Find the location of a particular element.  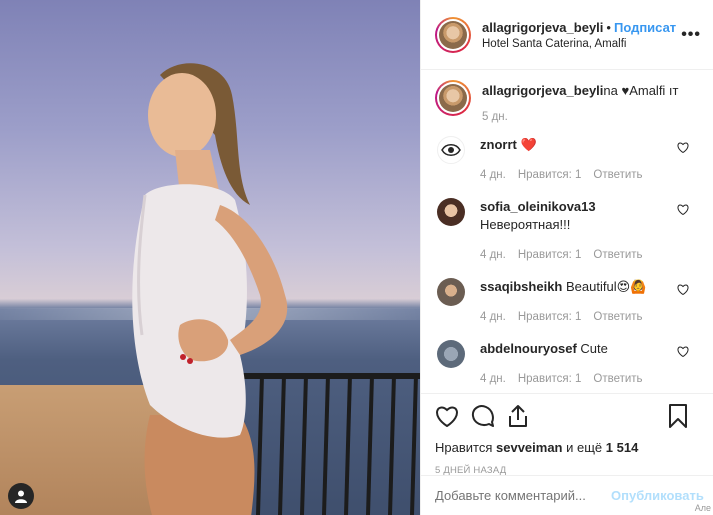

comment-username: abdelnouryosef is located at coordinates (528, 348).